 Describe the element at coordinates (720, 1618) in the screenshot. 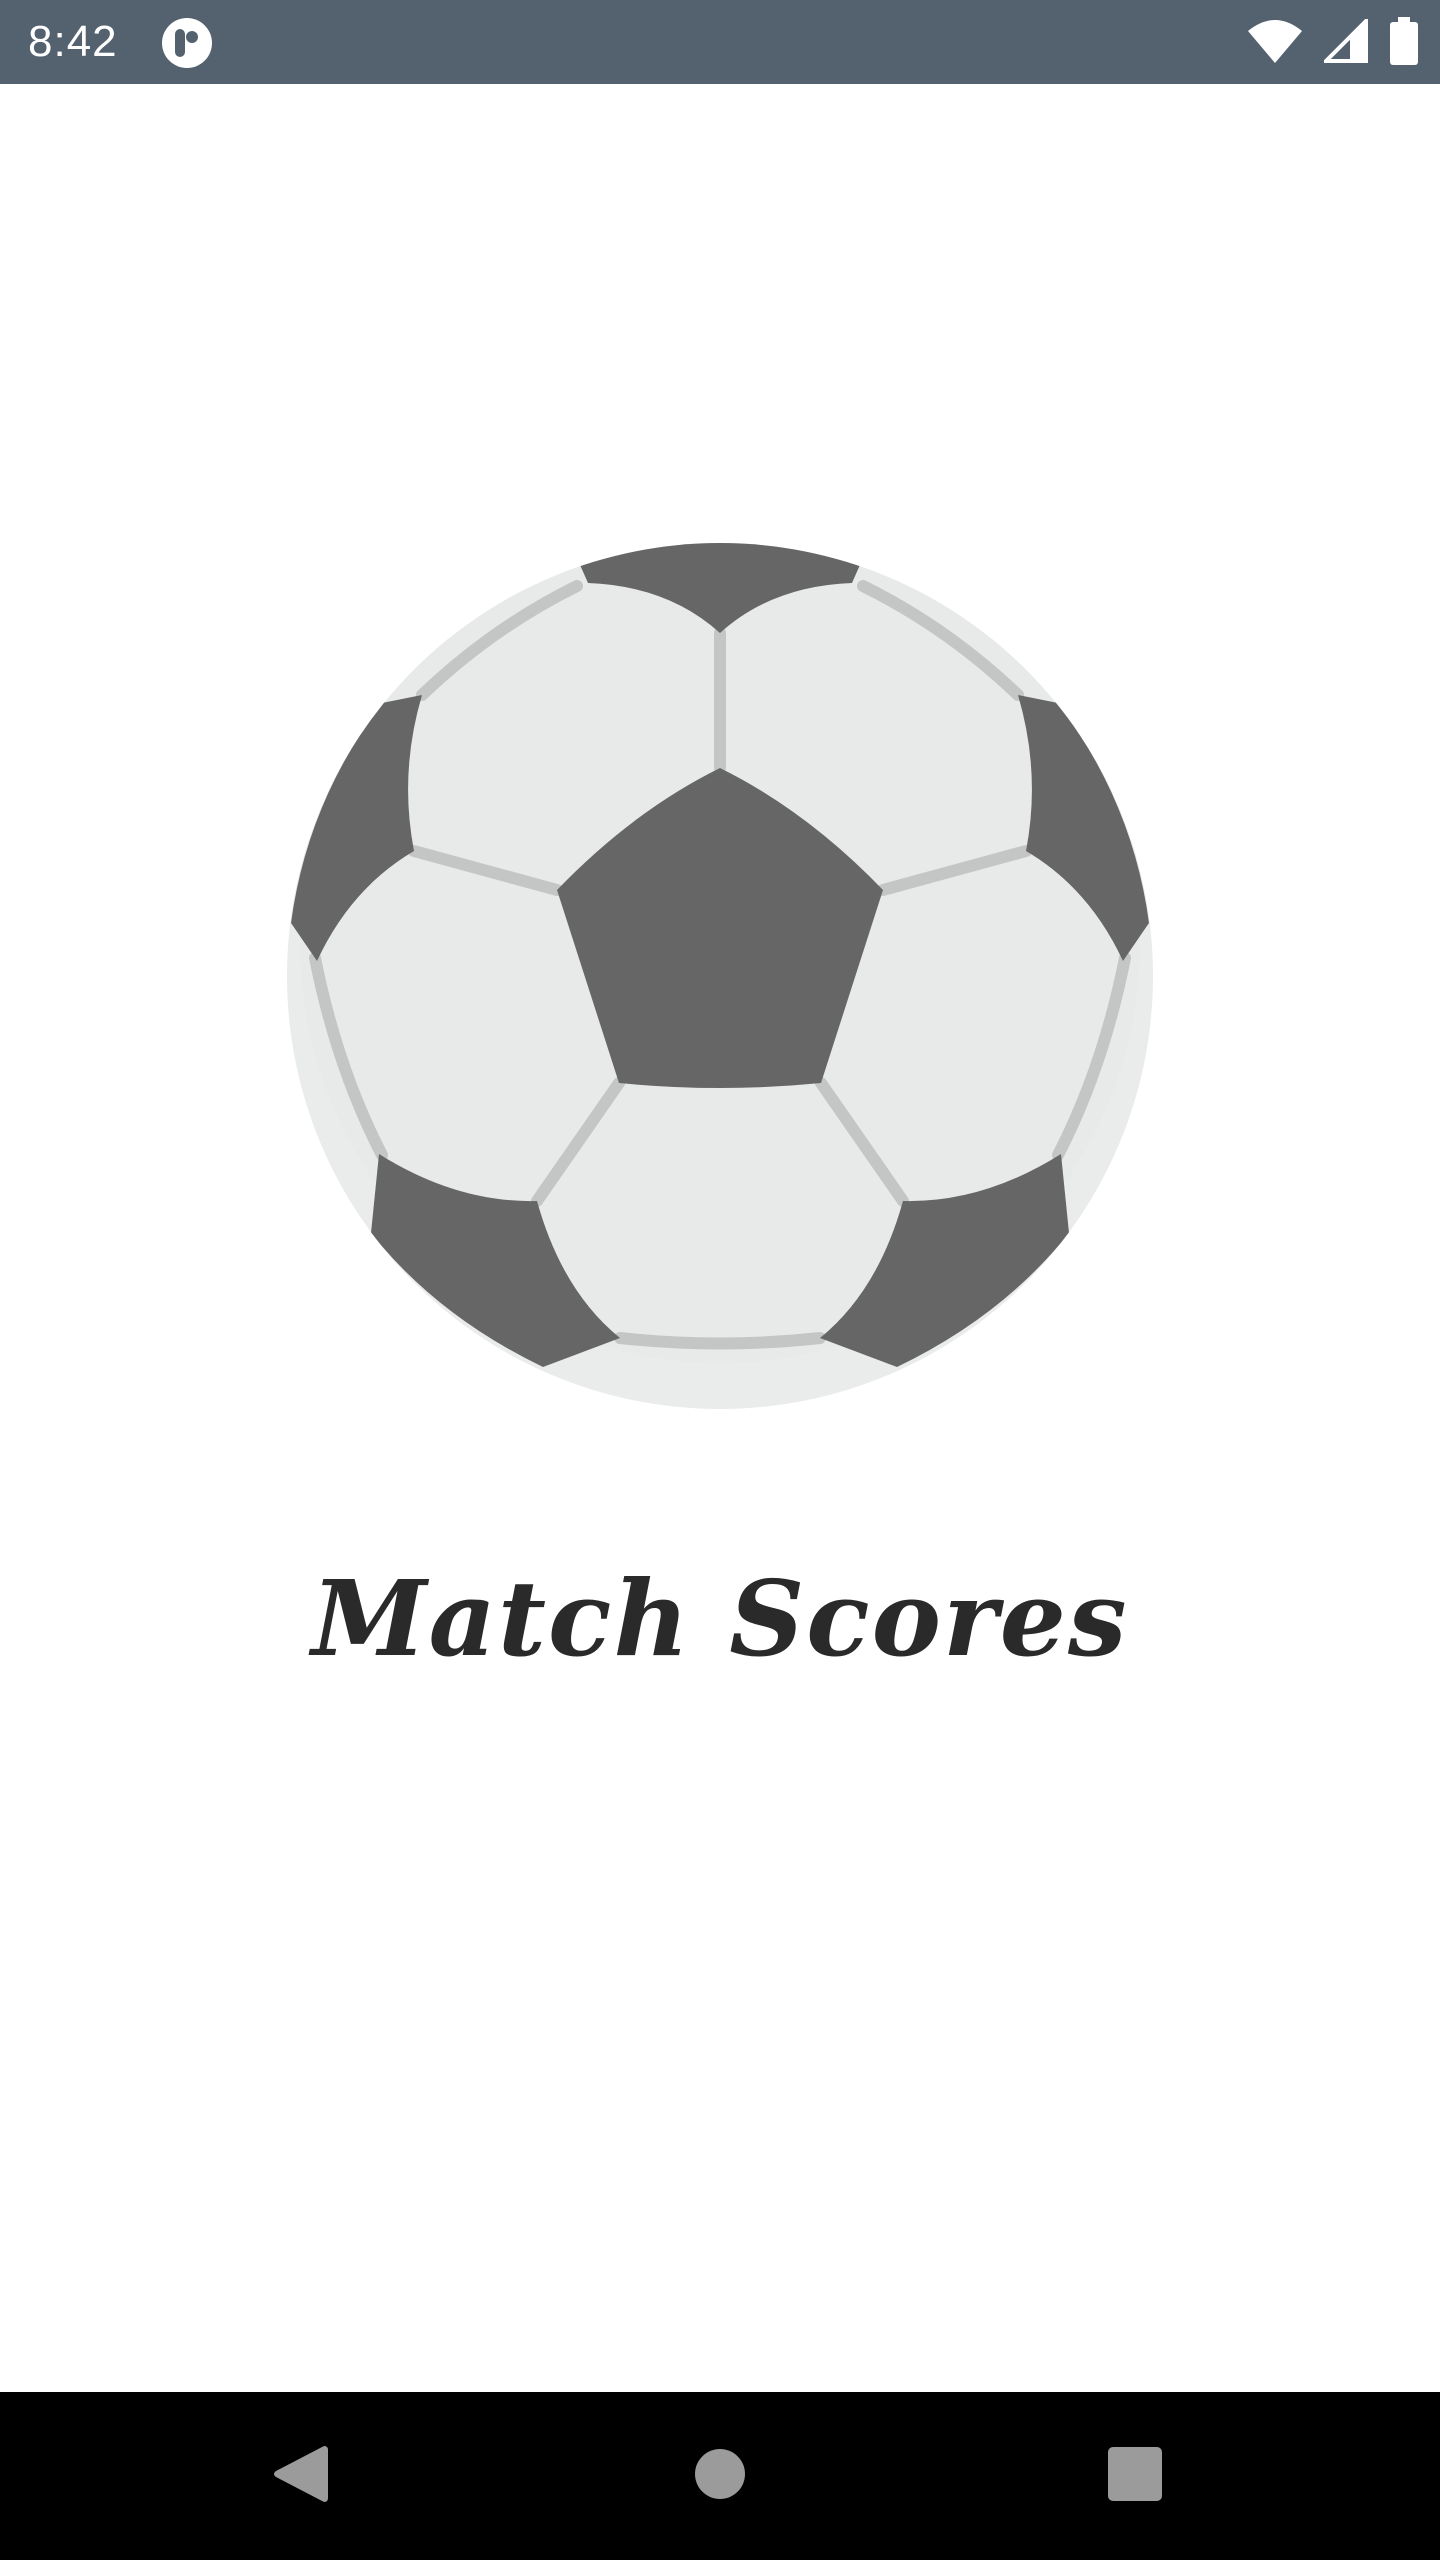

I see `app-title: Match Scores` at that location.